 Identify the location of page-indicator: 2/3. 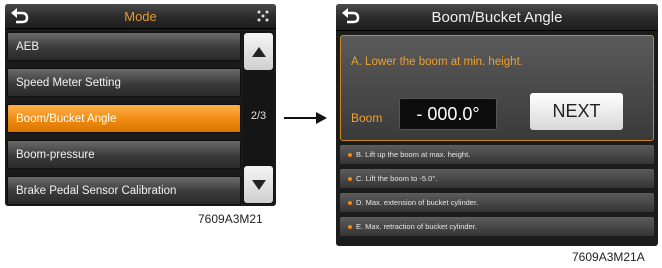
(258, 116).